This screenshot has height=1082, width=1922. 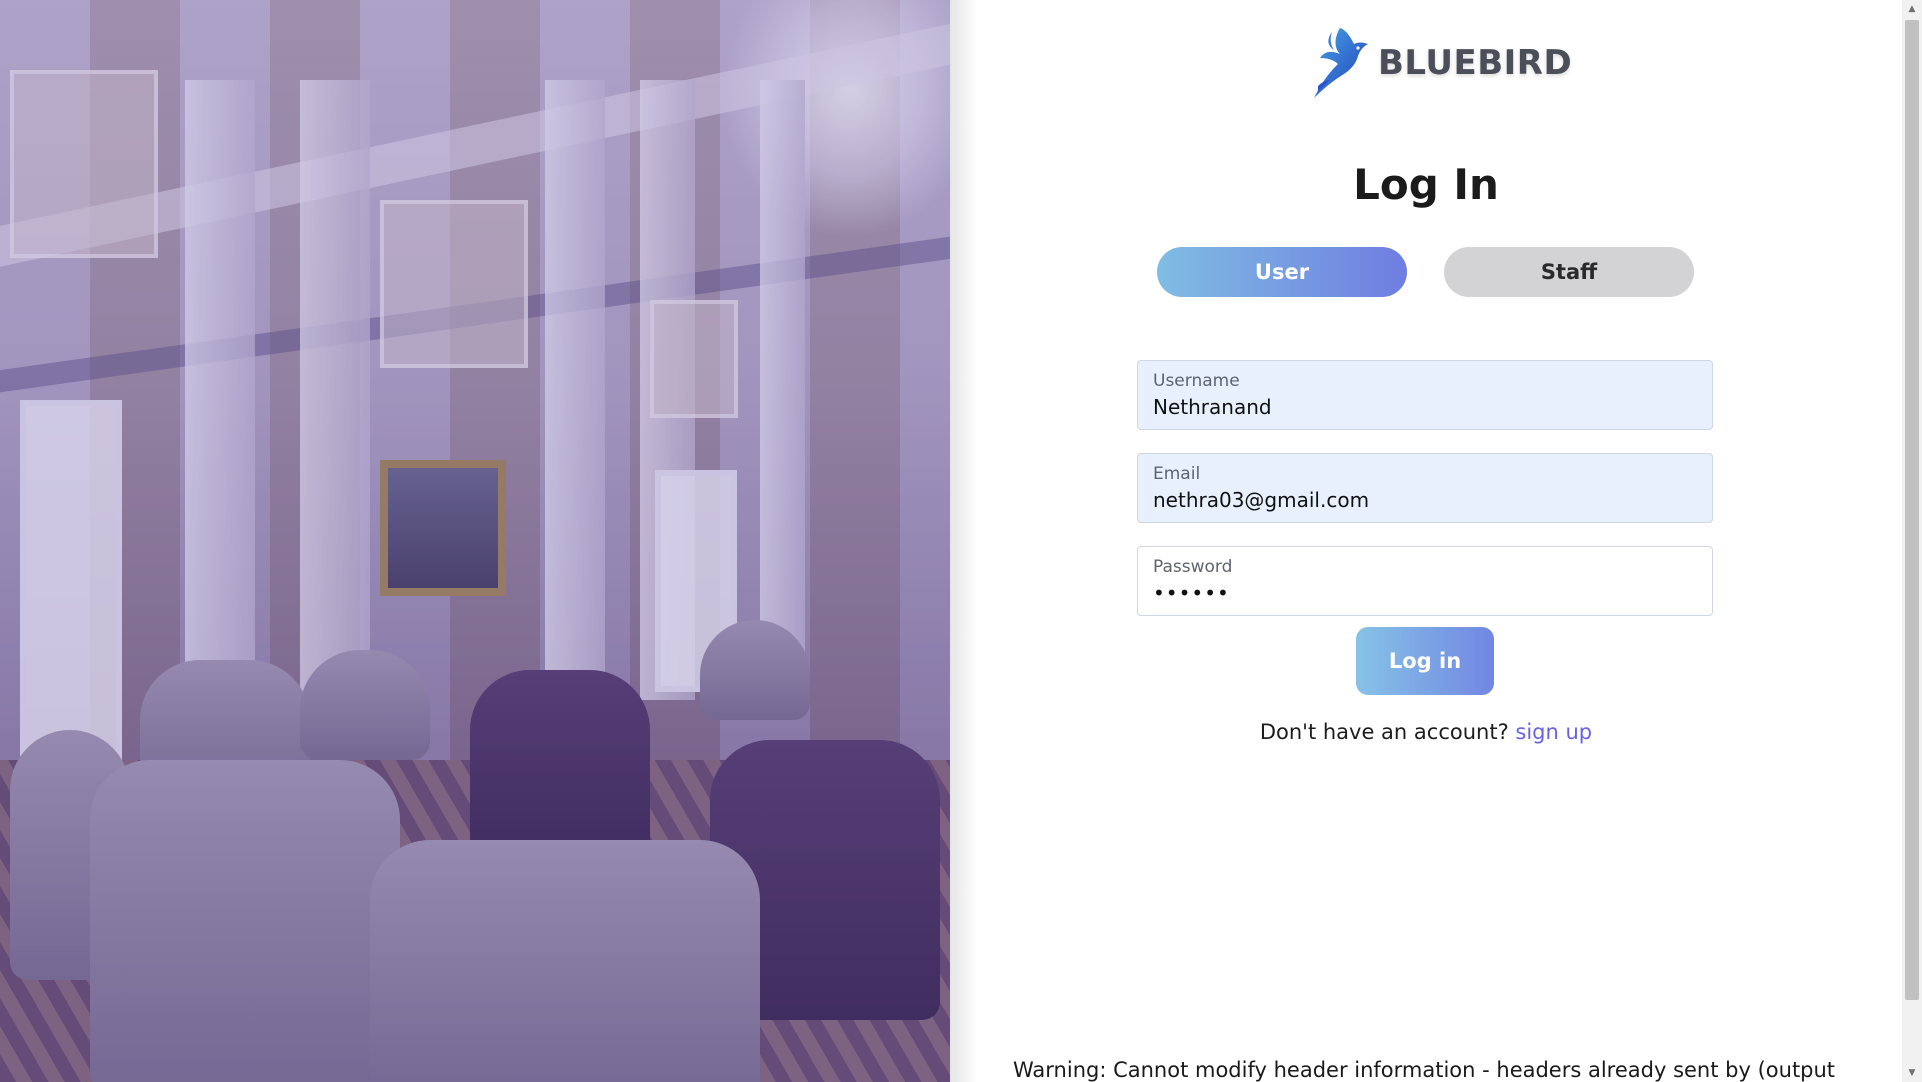 I want to click on signup-prompt-line: Don't have an account? sign up, so click(x=1426, y=732).